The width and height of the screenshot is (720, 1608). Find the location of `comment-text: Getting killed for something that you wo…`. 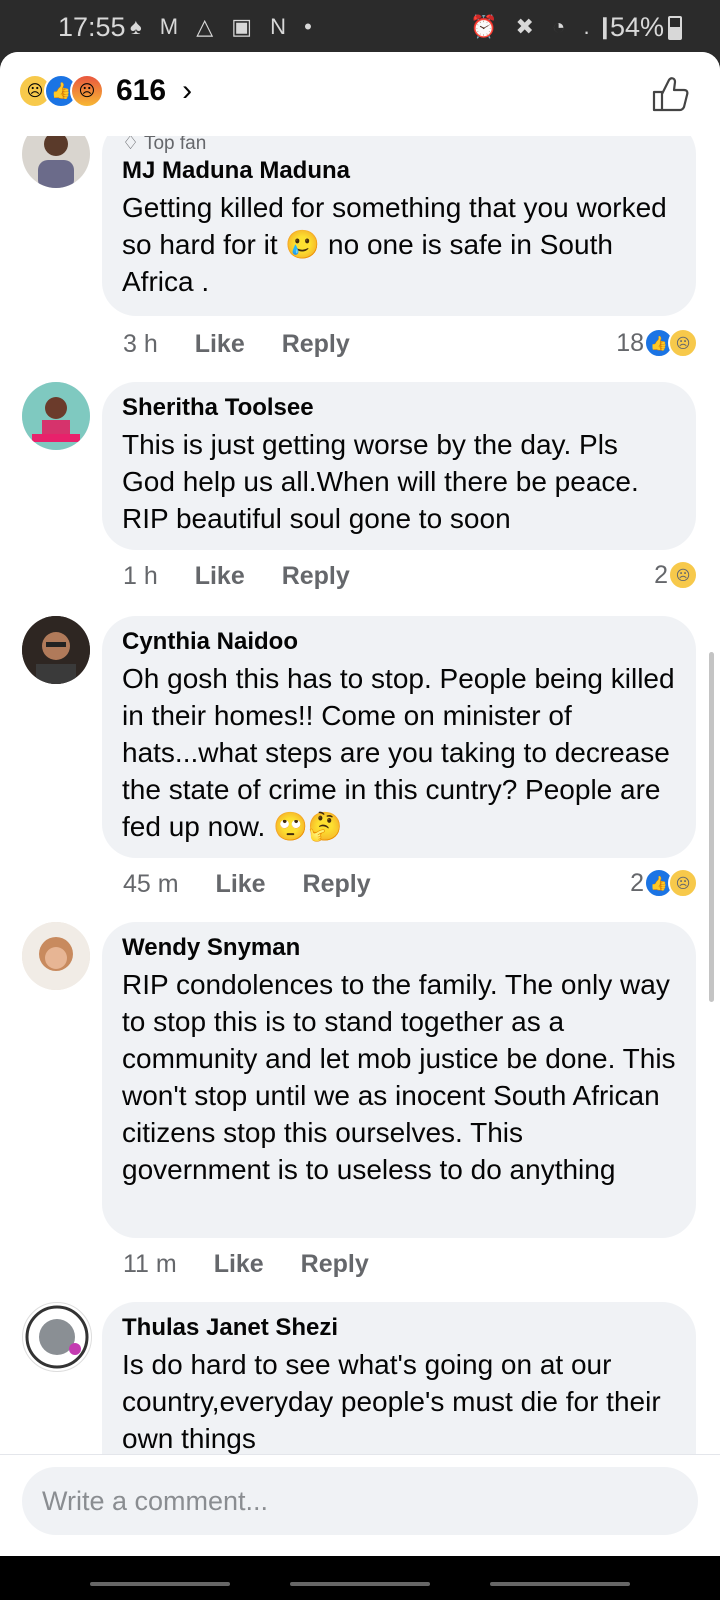

comment-text: Getting killed for something that you wo… is located at coordinates (394, 244).